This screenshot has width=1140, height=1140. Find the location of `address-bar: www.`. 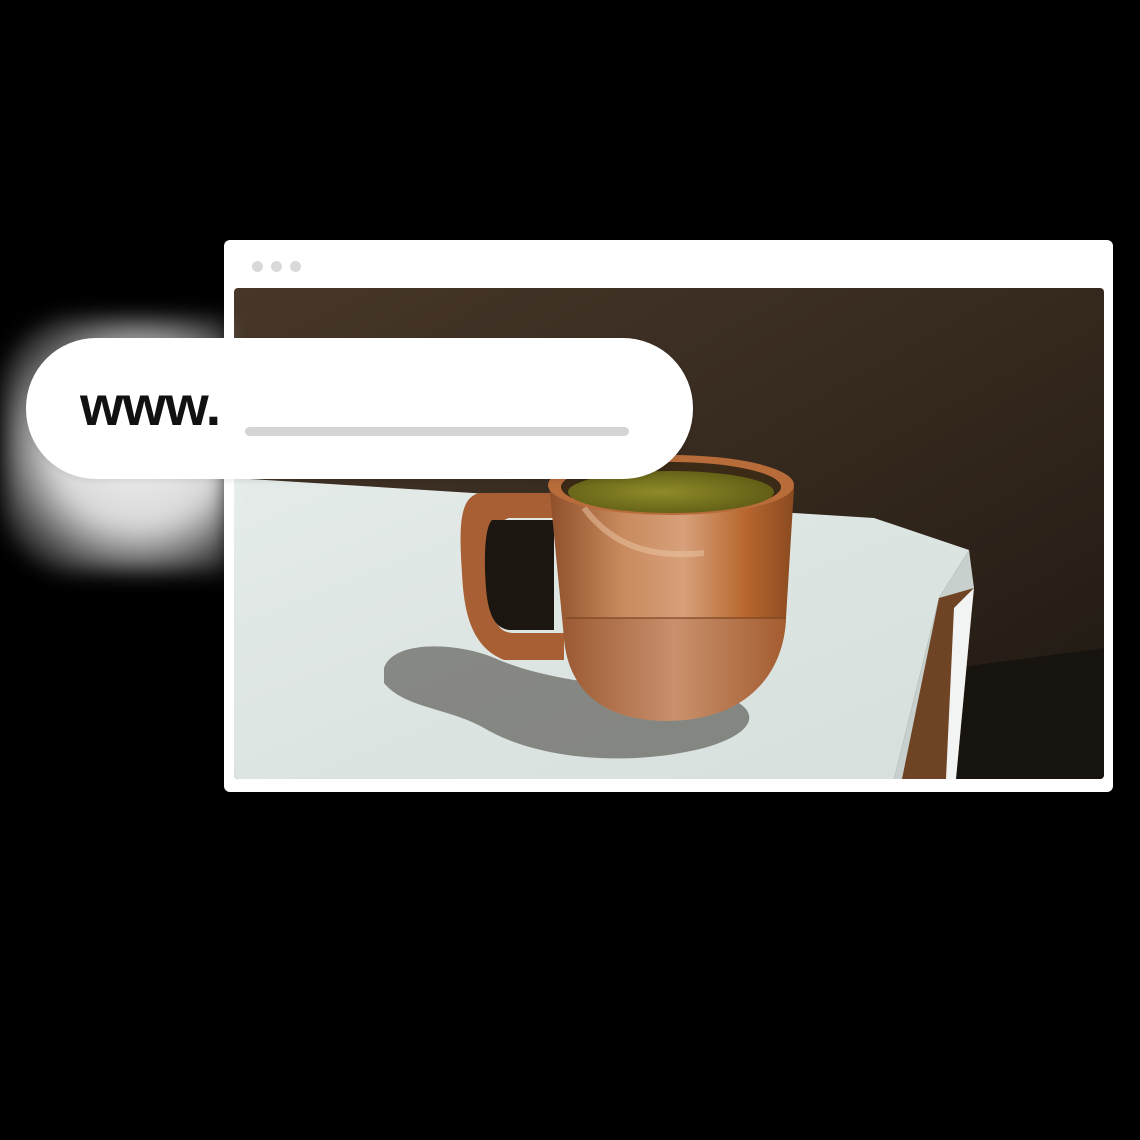

address-bar: www. is located at coordinates (359, 408).